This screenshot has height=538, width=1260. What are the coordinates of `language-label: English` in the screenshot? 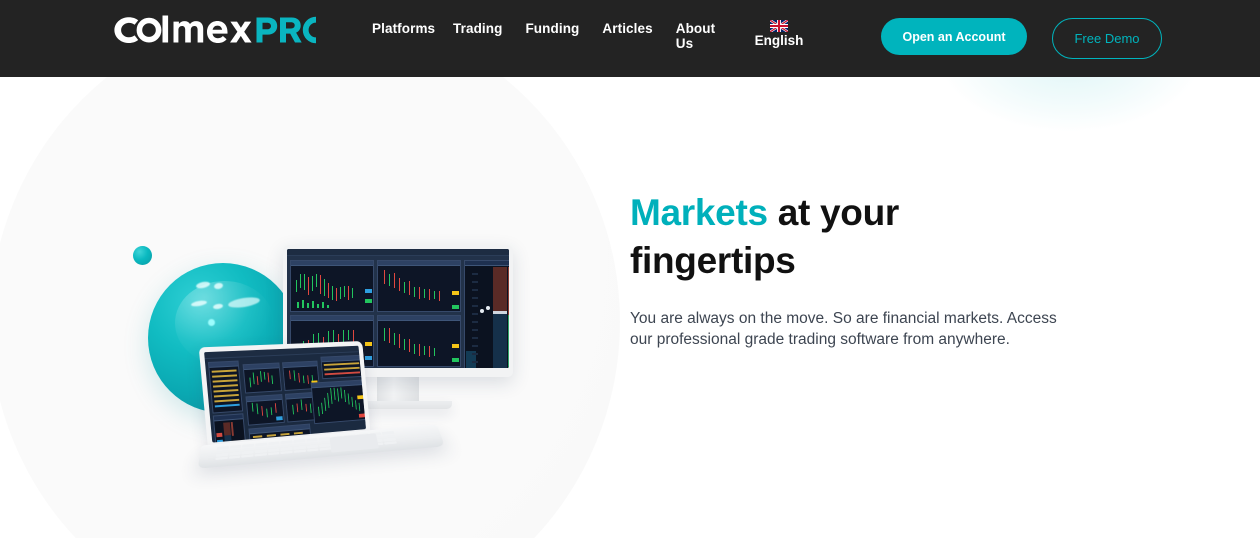 It's located at (779, 40).